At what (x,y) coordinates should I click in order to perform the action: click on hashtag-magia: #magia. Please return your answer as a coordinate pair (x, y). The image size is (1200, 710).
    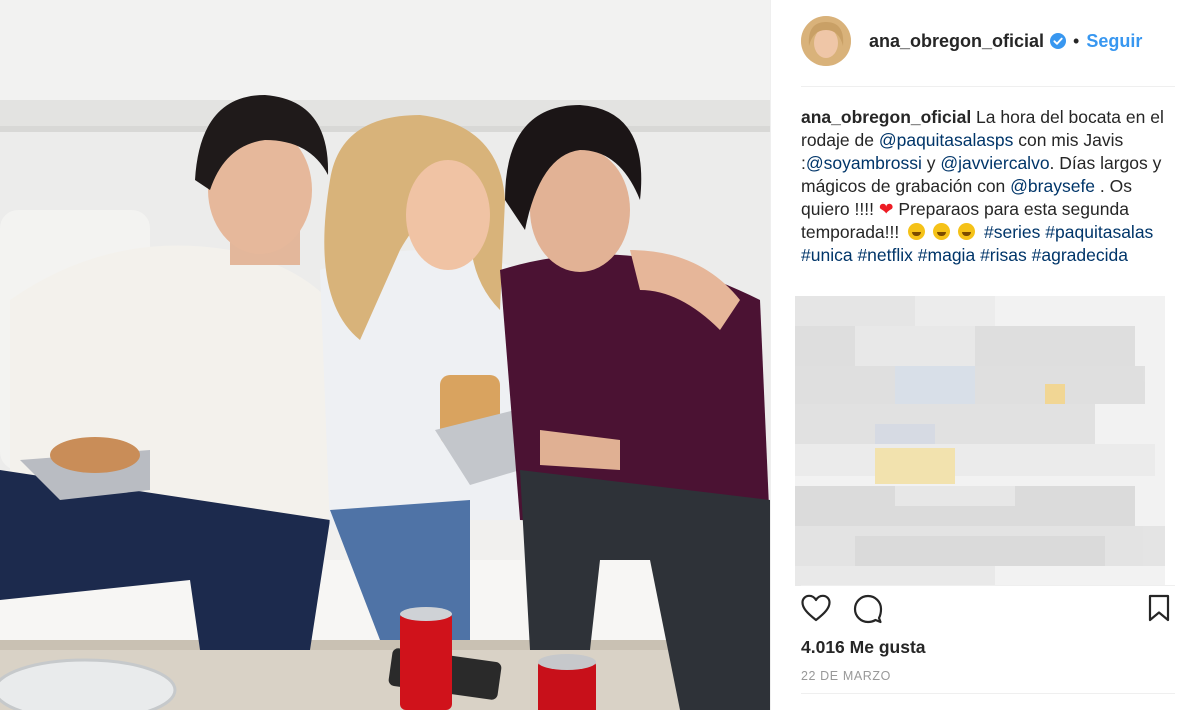
    Looking at the image, I should click on (946, 255).